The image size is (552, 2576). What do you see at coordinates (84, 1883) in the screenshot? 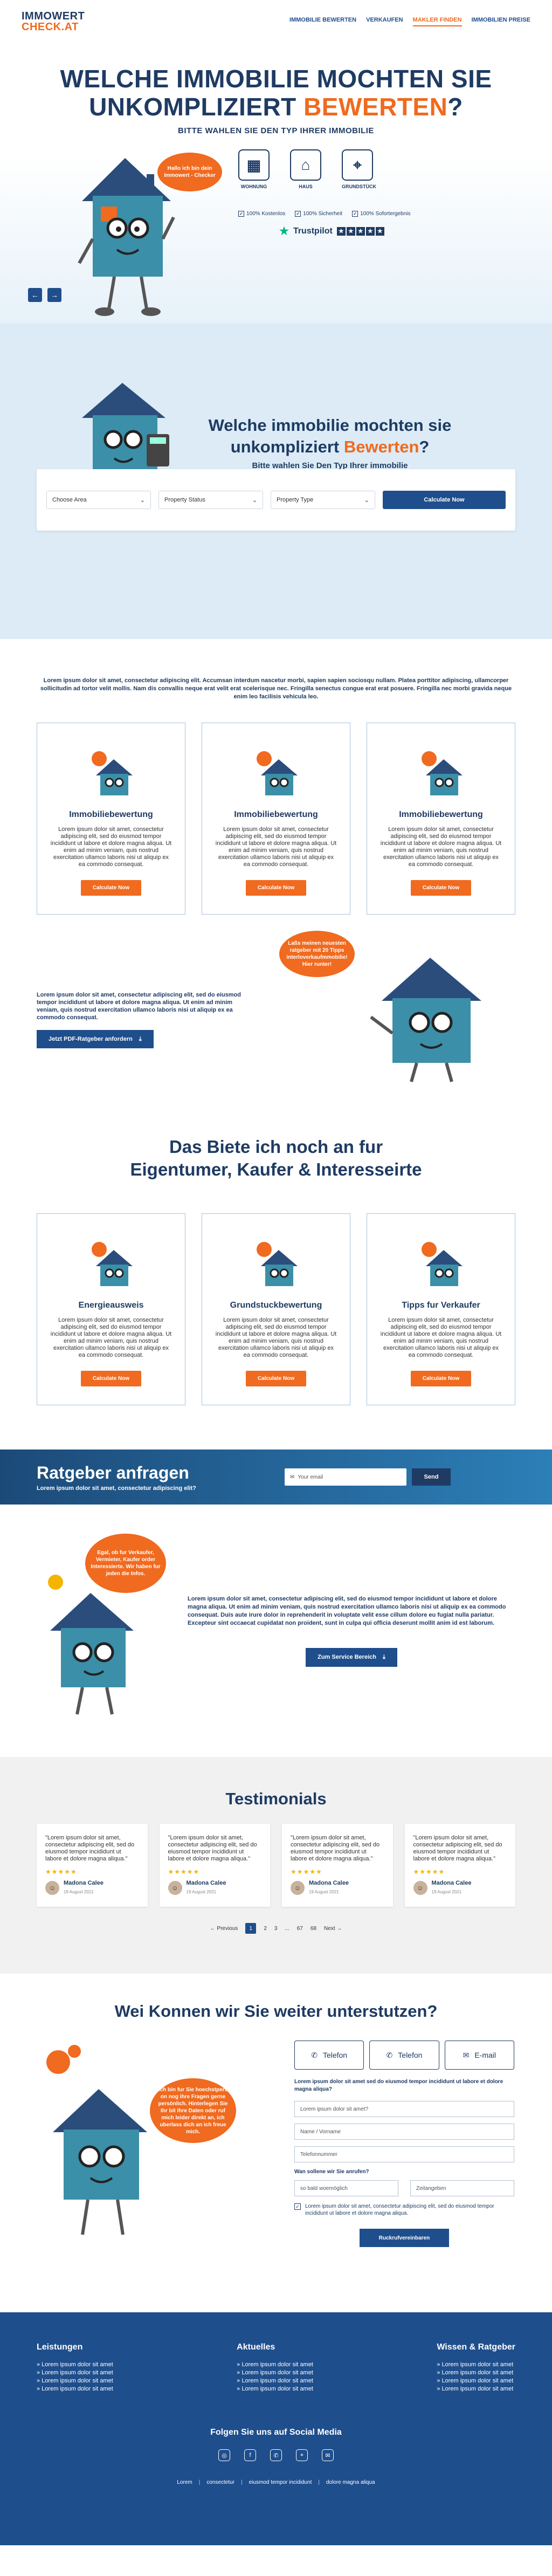
I see `testimonial-name: Madona Calee` at bounding box center [84, 1883].